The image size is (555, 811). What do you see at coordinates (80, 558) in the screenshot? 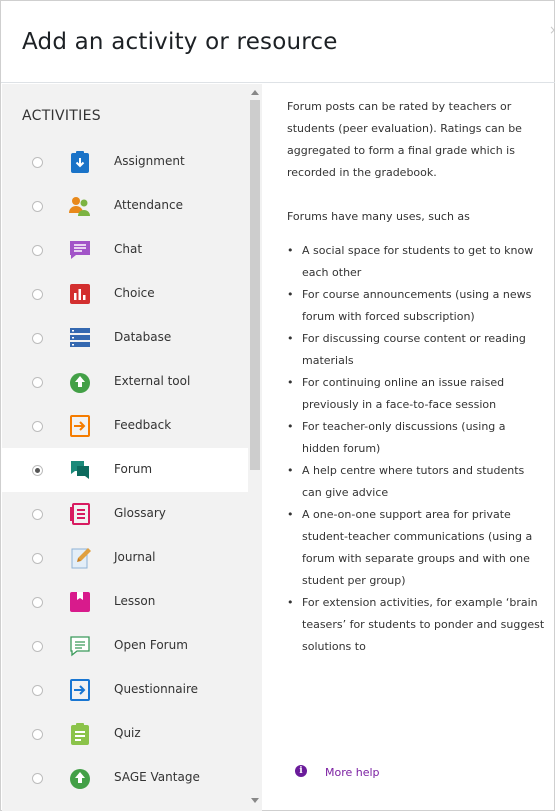
I see `journal-icon` at bounding box center [80, 558].